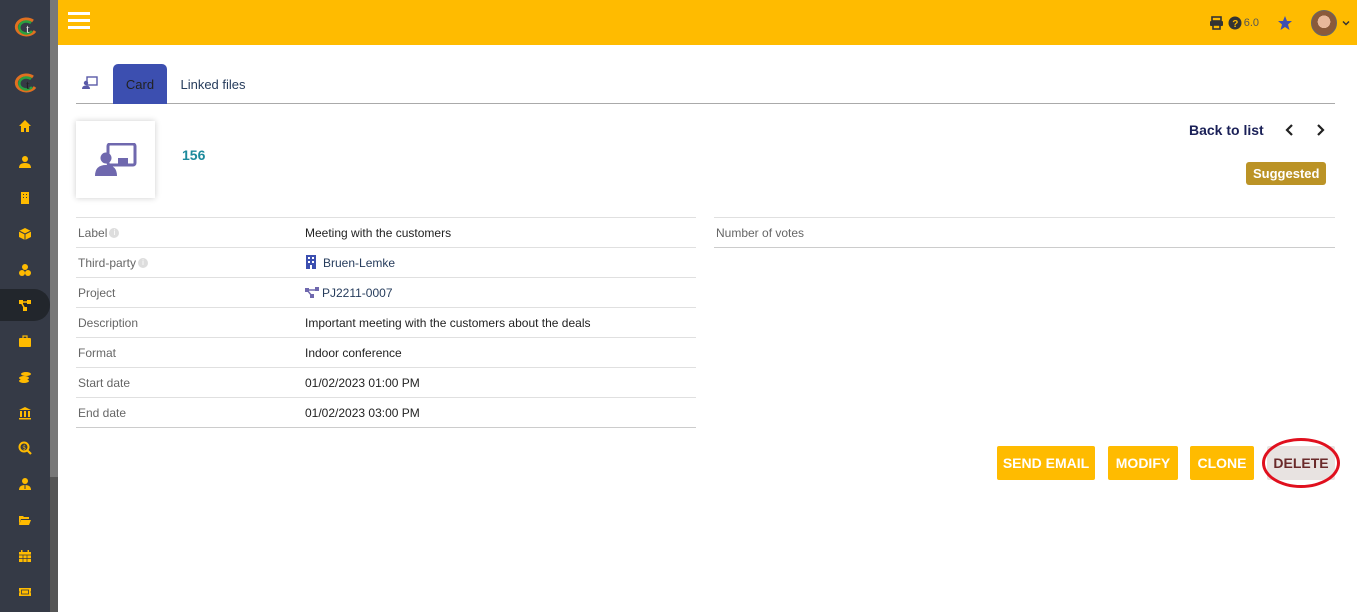  What do you see at coordinates (1346, 23) in the screenshot?
I see `chevron-down-icon` at bounding box center [1346, 23].